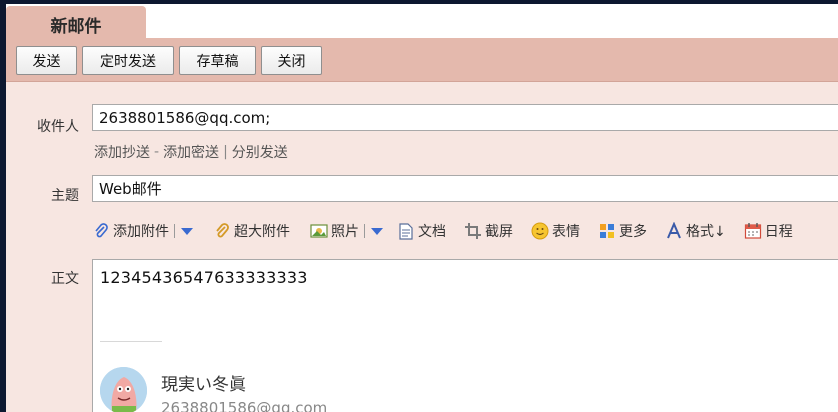 The height and width of the screenshot is (412, 838). I want to click on paperclip-icon, so click(101, 231).